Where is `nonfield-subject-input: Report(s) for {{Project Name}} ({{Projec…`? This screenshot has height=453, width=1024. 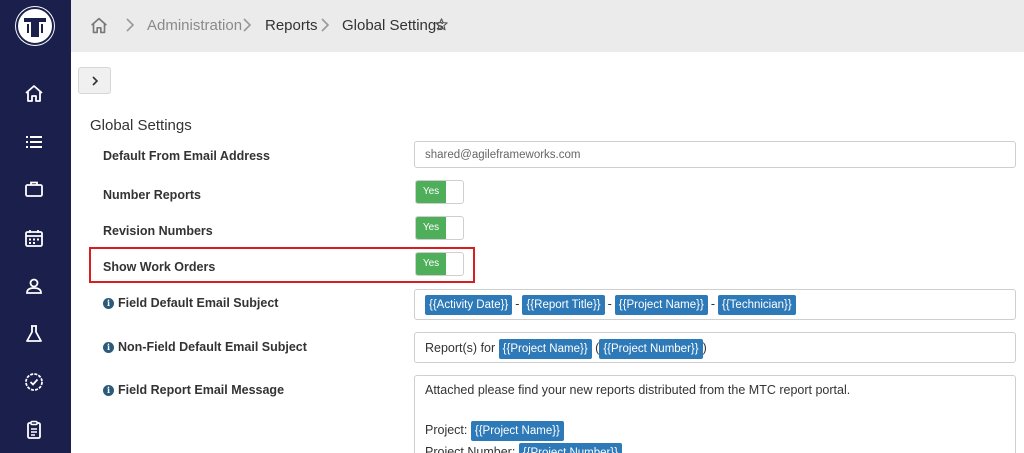 nonfield-subject-input: Report(s) for {{Project Name}} ({{Projec… is located at coordinates (715, 347).